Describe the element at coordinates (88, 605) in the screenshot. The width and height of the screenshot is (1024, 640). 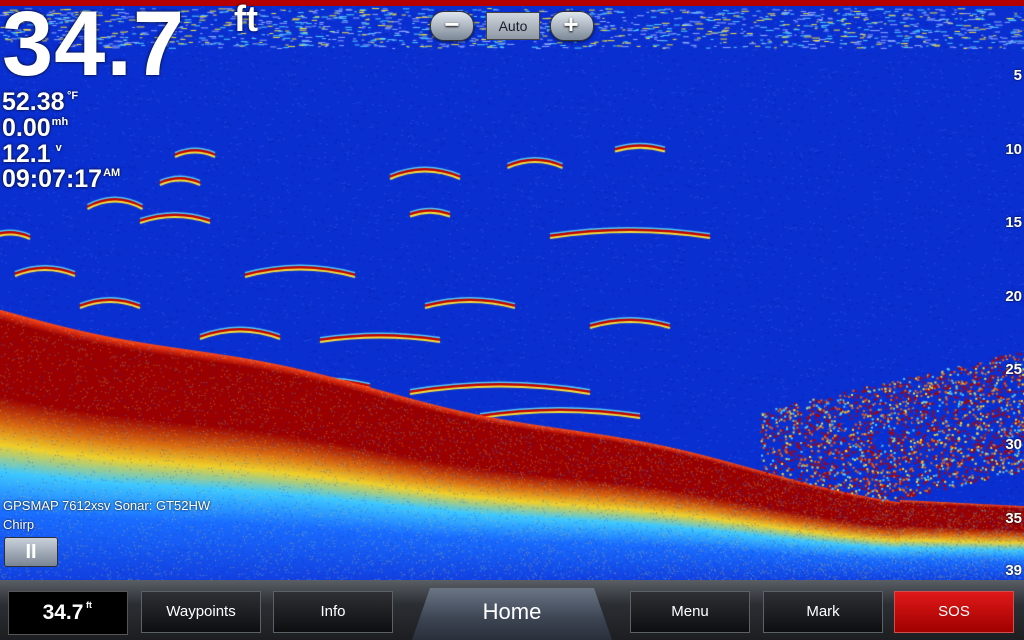
I see `depth-box-unit: ft` at that location.